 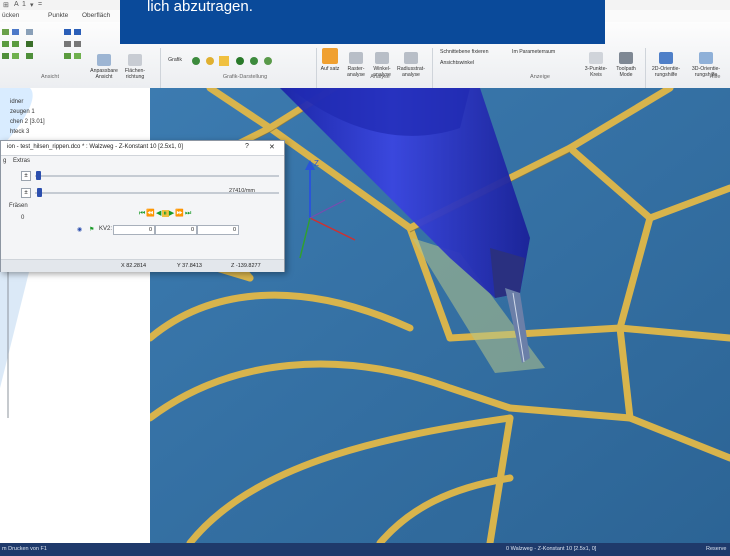 What do you see at coordinates (666, 65) in the screenshot?
I see `orientation-2d-button: 2D-Orientie-rungshilfe` at bounding box center [666, 65].